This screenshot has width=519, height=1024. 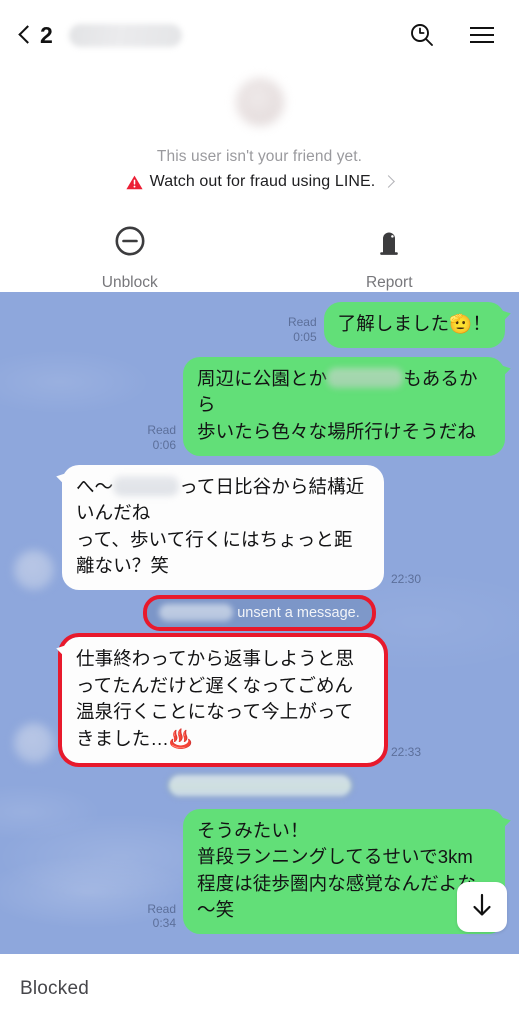 I want to click on unblock-button: Unblock, so click(x=130, y=258).